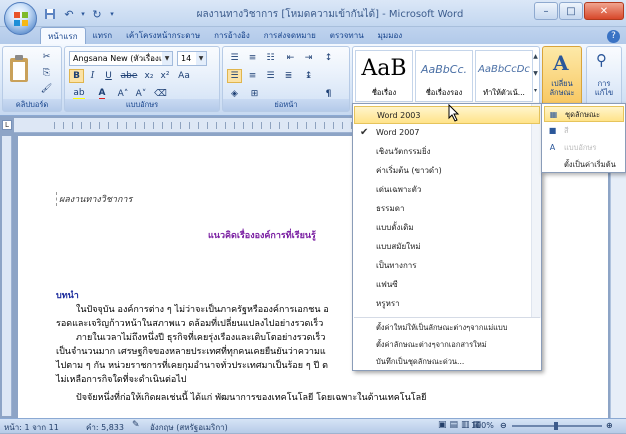  I want to click on save-icon, so click(50, 14).